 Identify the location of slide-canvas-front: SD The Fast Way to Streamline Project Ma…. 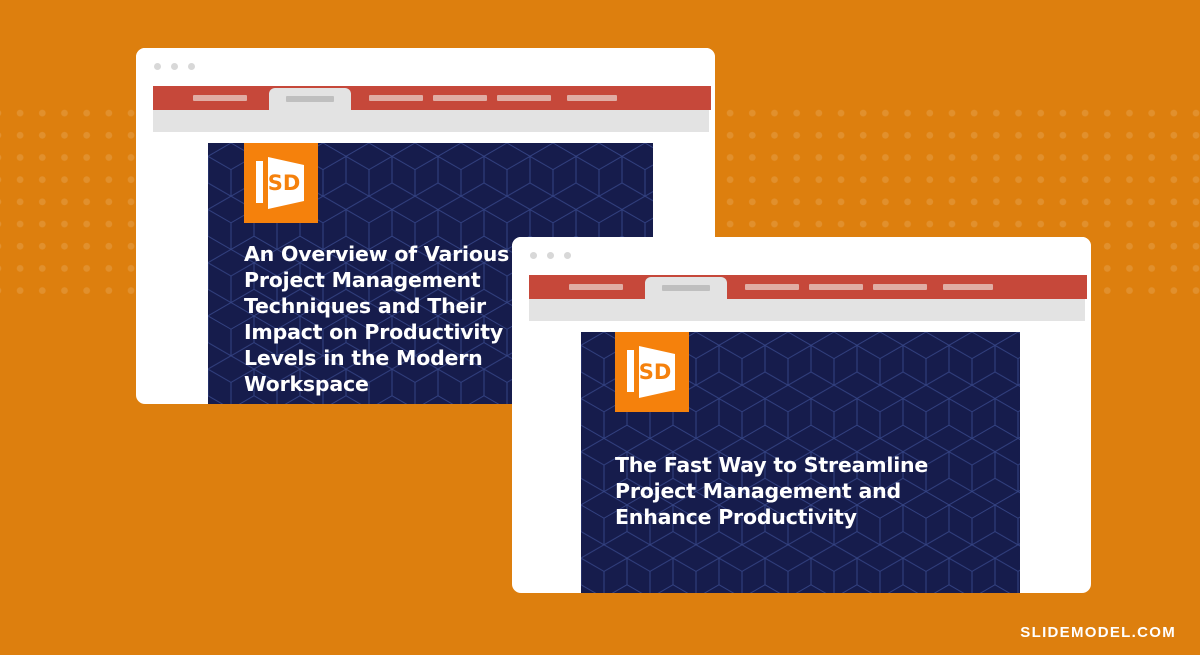
(800, 462).